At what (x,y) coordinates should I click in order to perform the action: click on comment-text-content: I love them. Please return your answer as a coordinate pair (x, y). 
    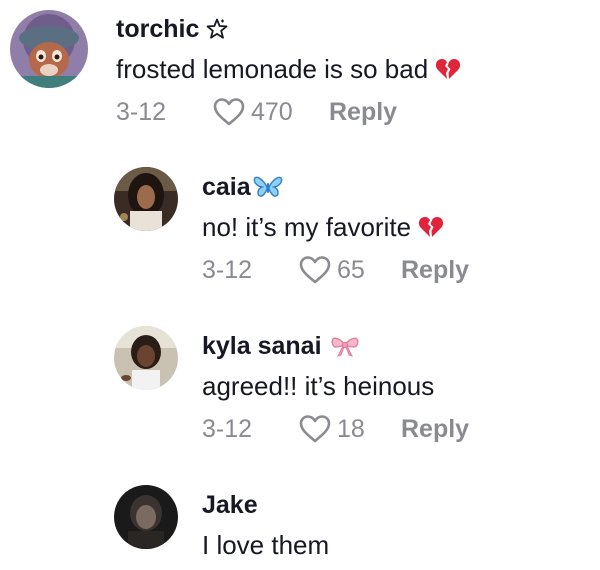
    Looking at the image, I should click on (266, 545).